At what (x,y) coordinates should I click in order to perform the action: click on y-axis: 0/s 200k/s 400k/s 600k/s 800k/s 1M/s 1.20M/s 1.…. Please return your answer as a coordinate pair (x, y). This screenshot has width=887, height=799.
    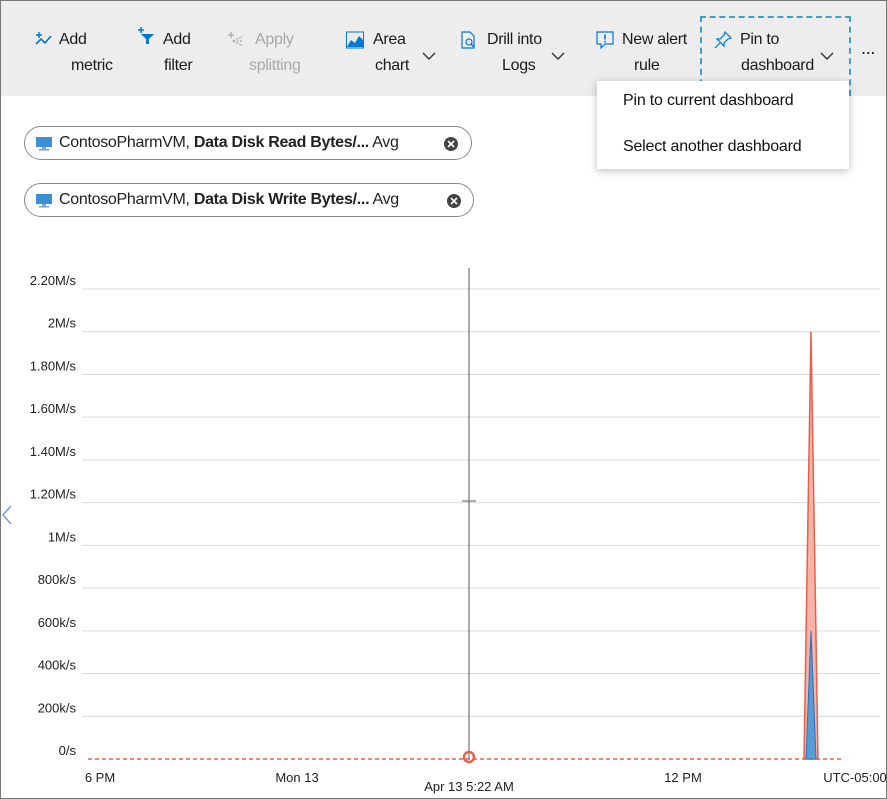
    Looking at the image, I should click on (53, 515).